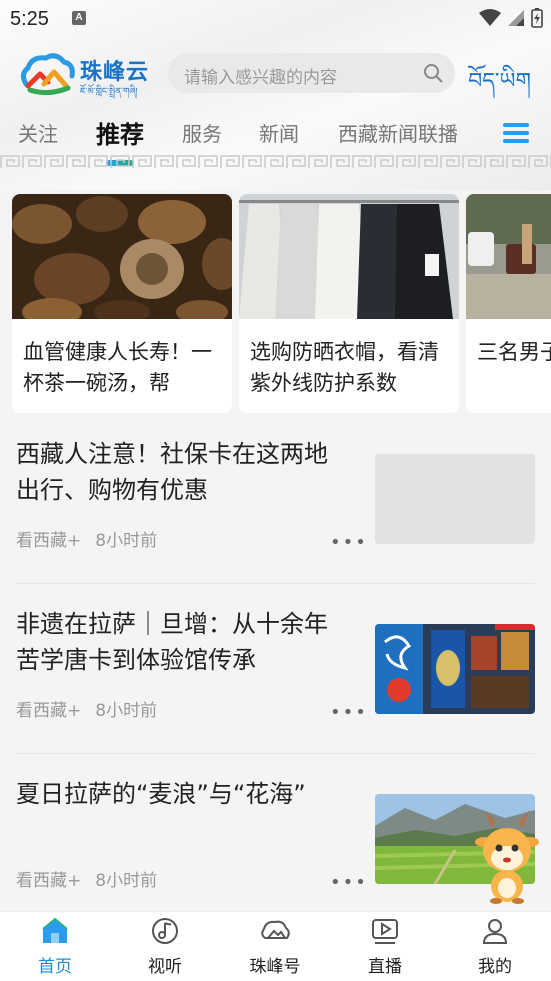 Image resolution: width=551 pixels, height=981 pixels. What do you see at coordinates (455, 669) in the screenshot?
I see `news-thumbnail-thangka` at bounding box center [455, 669].